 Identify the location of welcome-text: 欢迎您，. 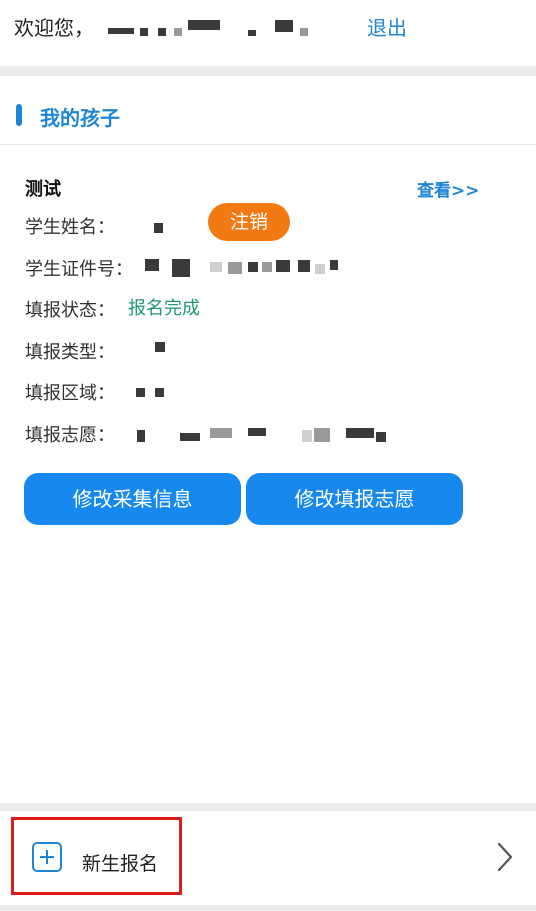
(54, 28).